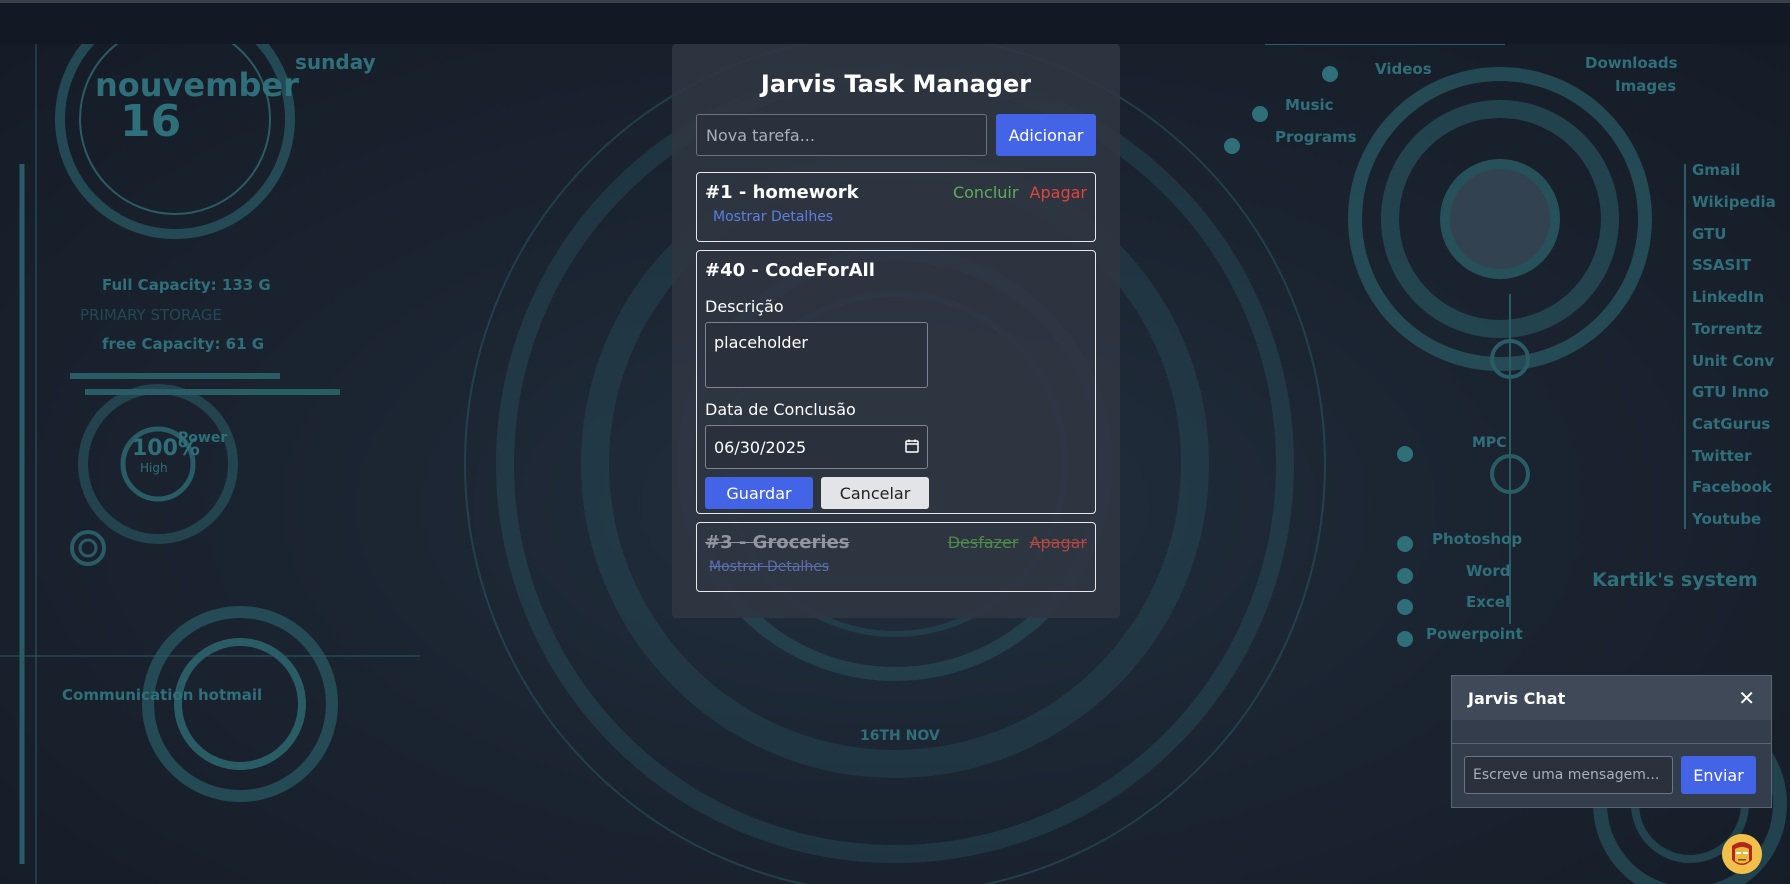 The width and height of the screenshot is (1790, 884). What do you see at coordinates (1489, 443) in the screenshot?
I see `hud-mpc: MPC` at bounding box center [1489, 443].